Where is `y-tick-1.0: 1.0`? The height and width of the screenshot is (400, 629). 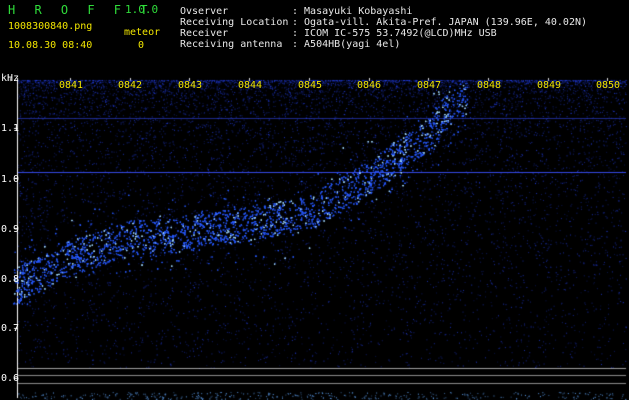 y-tick-1.0: 1.0 is located at coordinates (10, 179).